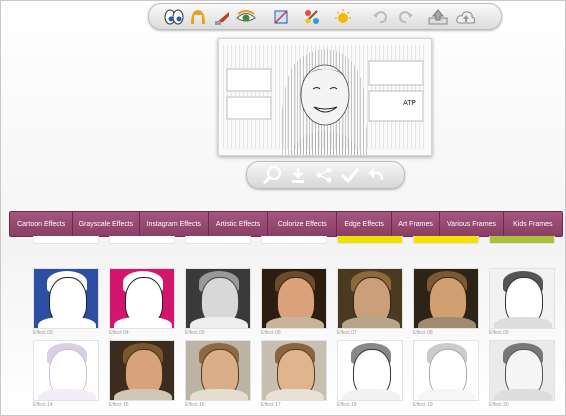 The width and height of the screenshot is (566, 416). What do you see at coordinates (294, 374) in the screenshot?
I see `effect-thumb: Effect 17` at bounding box center [294, 374].